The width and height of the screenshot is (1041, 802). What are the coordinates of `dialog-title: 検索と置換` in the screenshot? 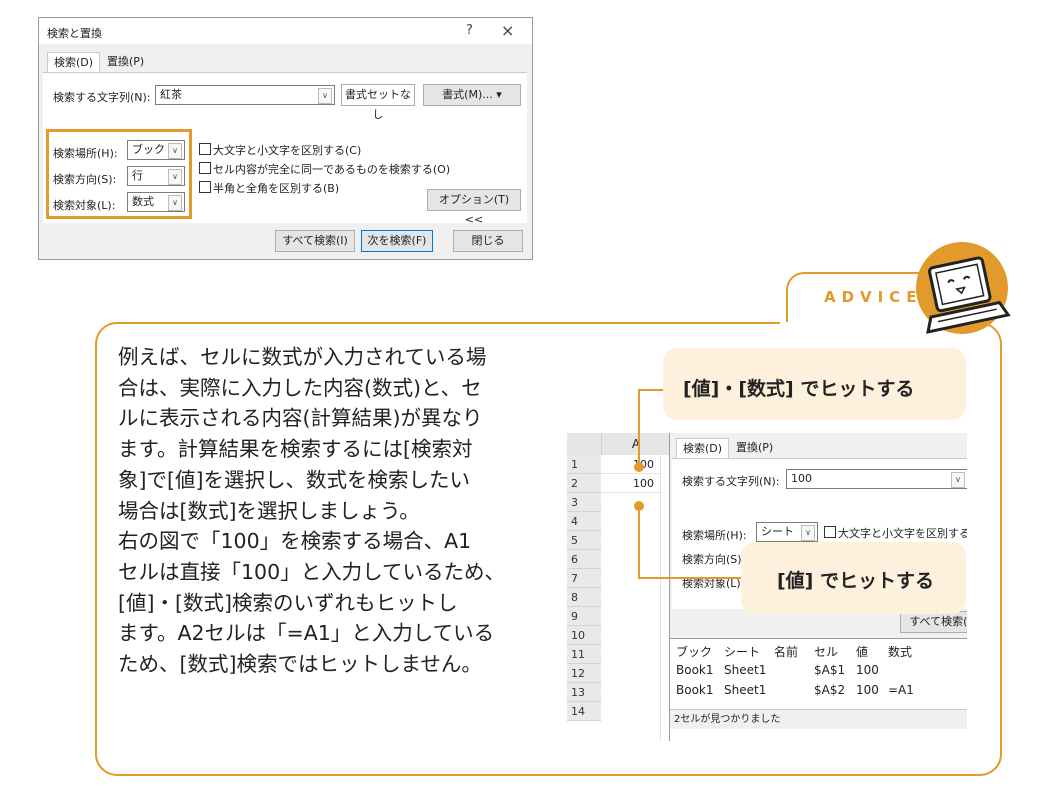 It's located at (74, 33).